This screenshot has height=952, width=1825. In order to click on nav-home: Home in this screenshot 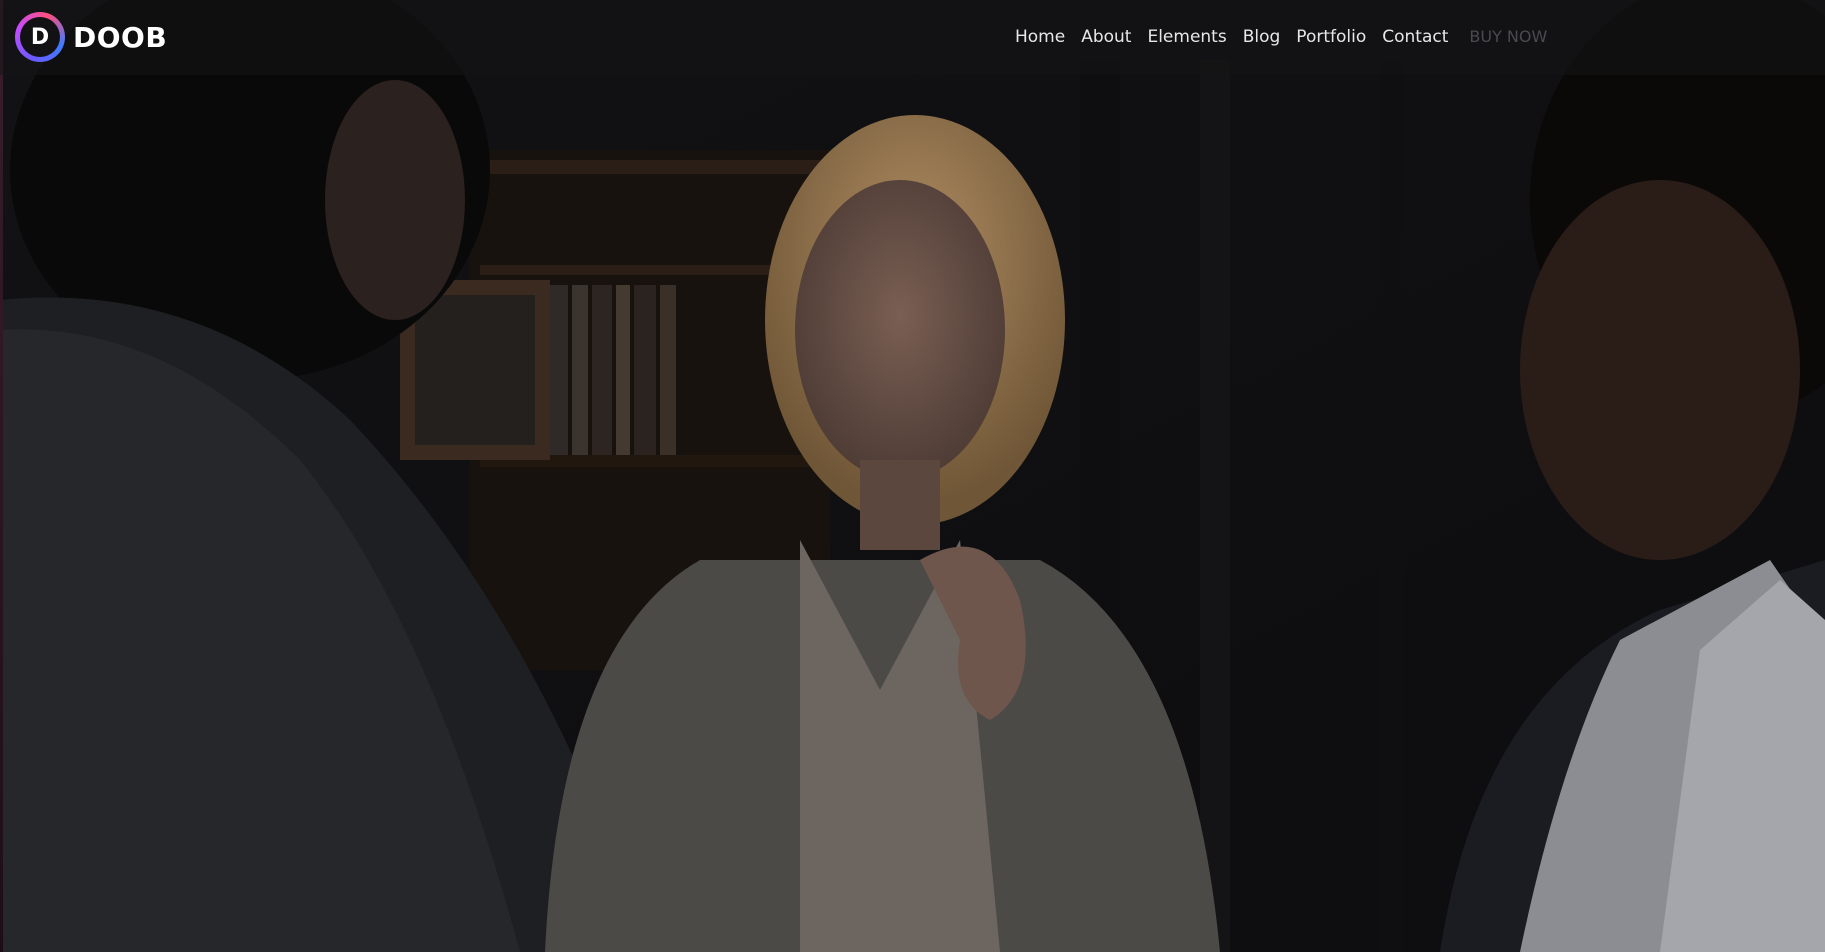, I will do `click(1040, 37)`.